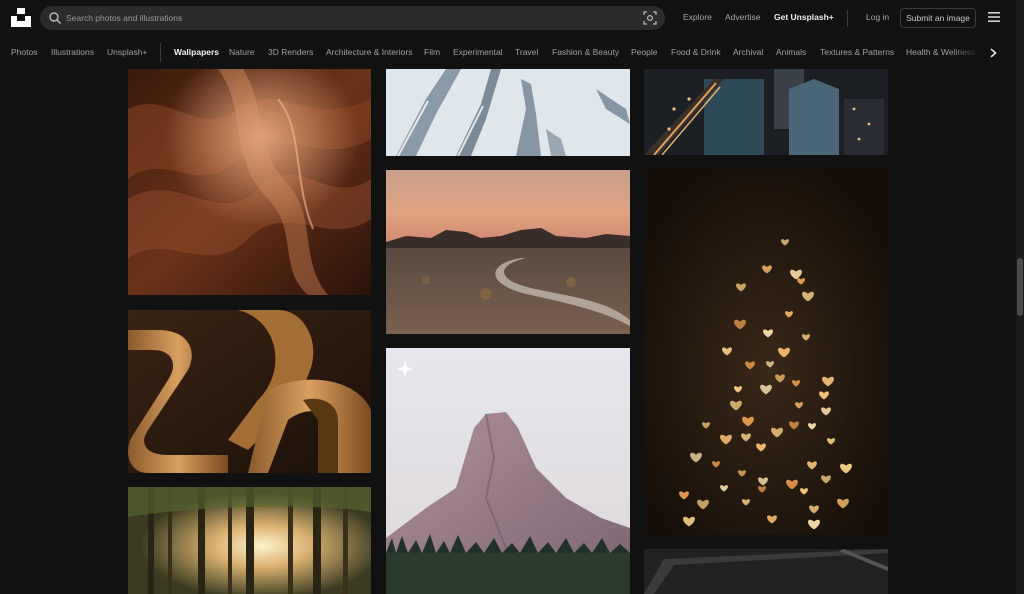 The width and height of the screenshot is (1024, 594). Describe the element at coordinates (748, 52) in the screenshot. I see `category-archival: Archival` at that location.